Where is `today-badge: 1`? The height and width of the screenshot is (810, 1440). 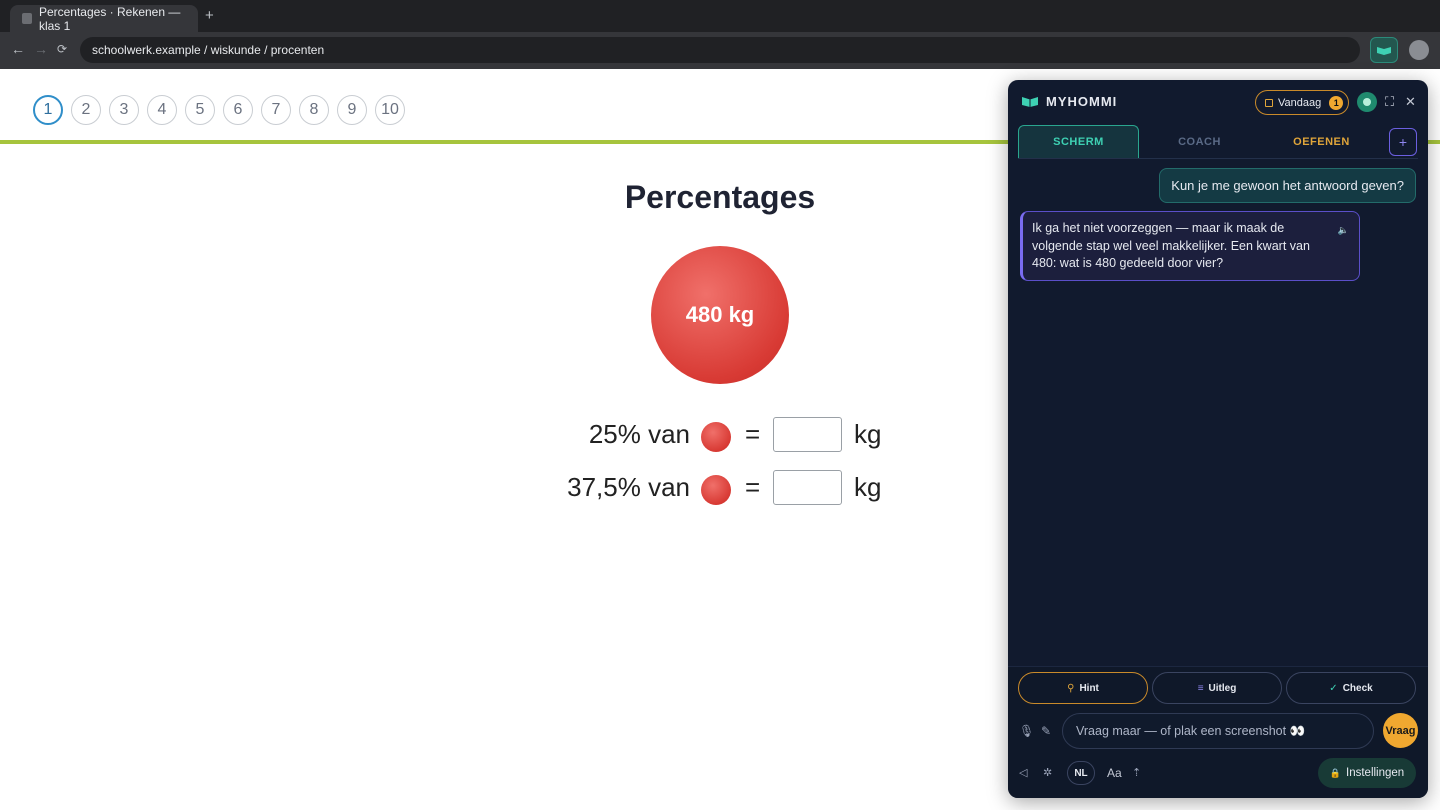
today-badge: 1 is located at coordinates (1336, 102).